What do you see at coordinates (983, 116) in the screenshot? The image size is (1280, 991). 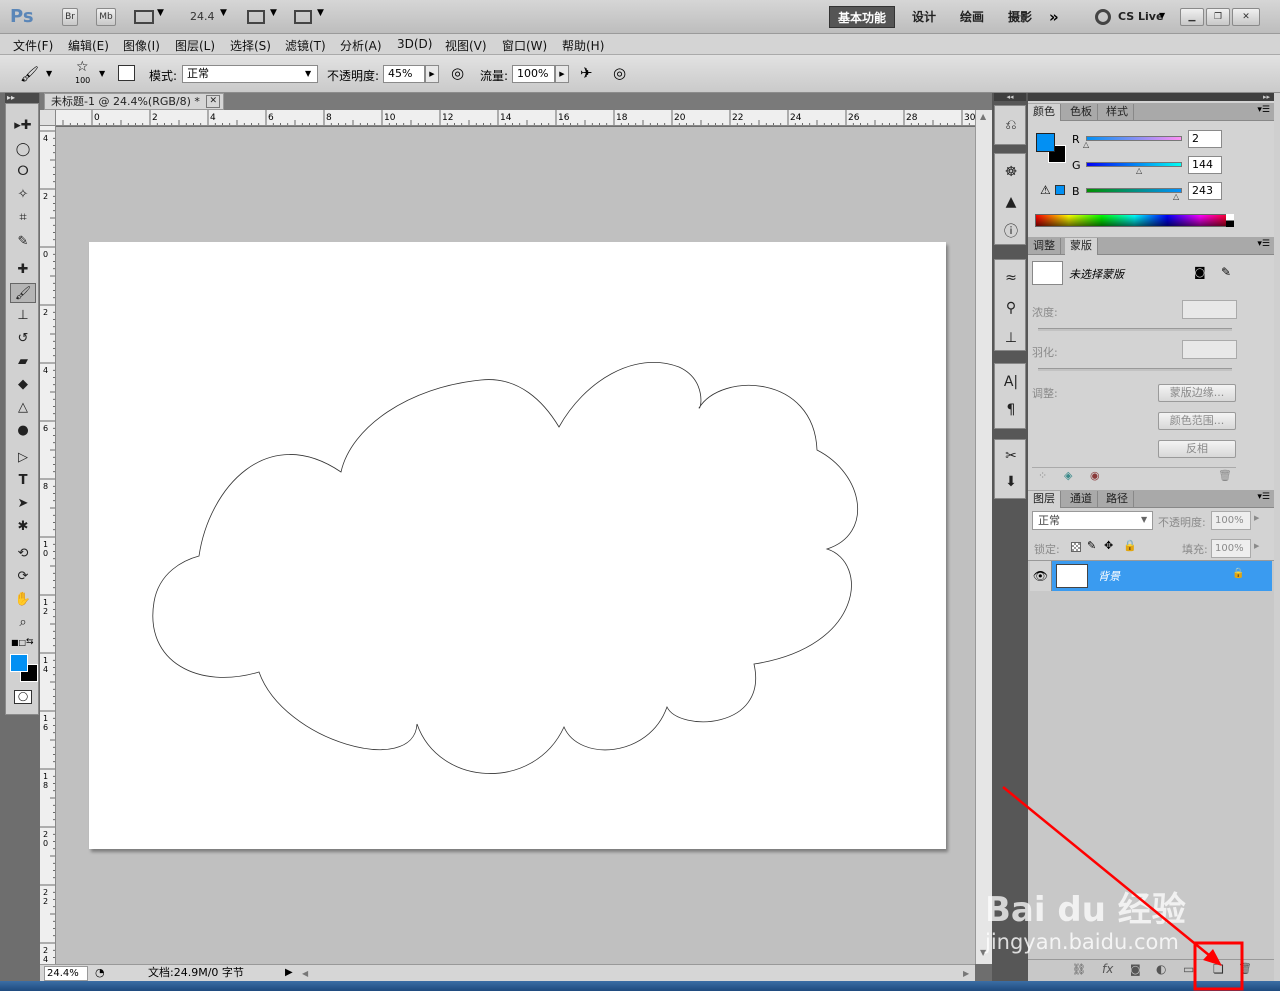 I see `scroll-up-icon: ▲` at bounding box center [983, 116].